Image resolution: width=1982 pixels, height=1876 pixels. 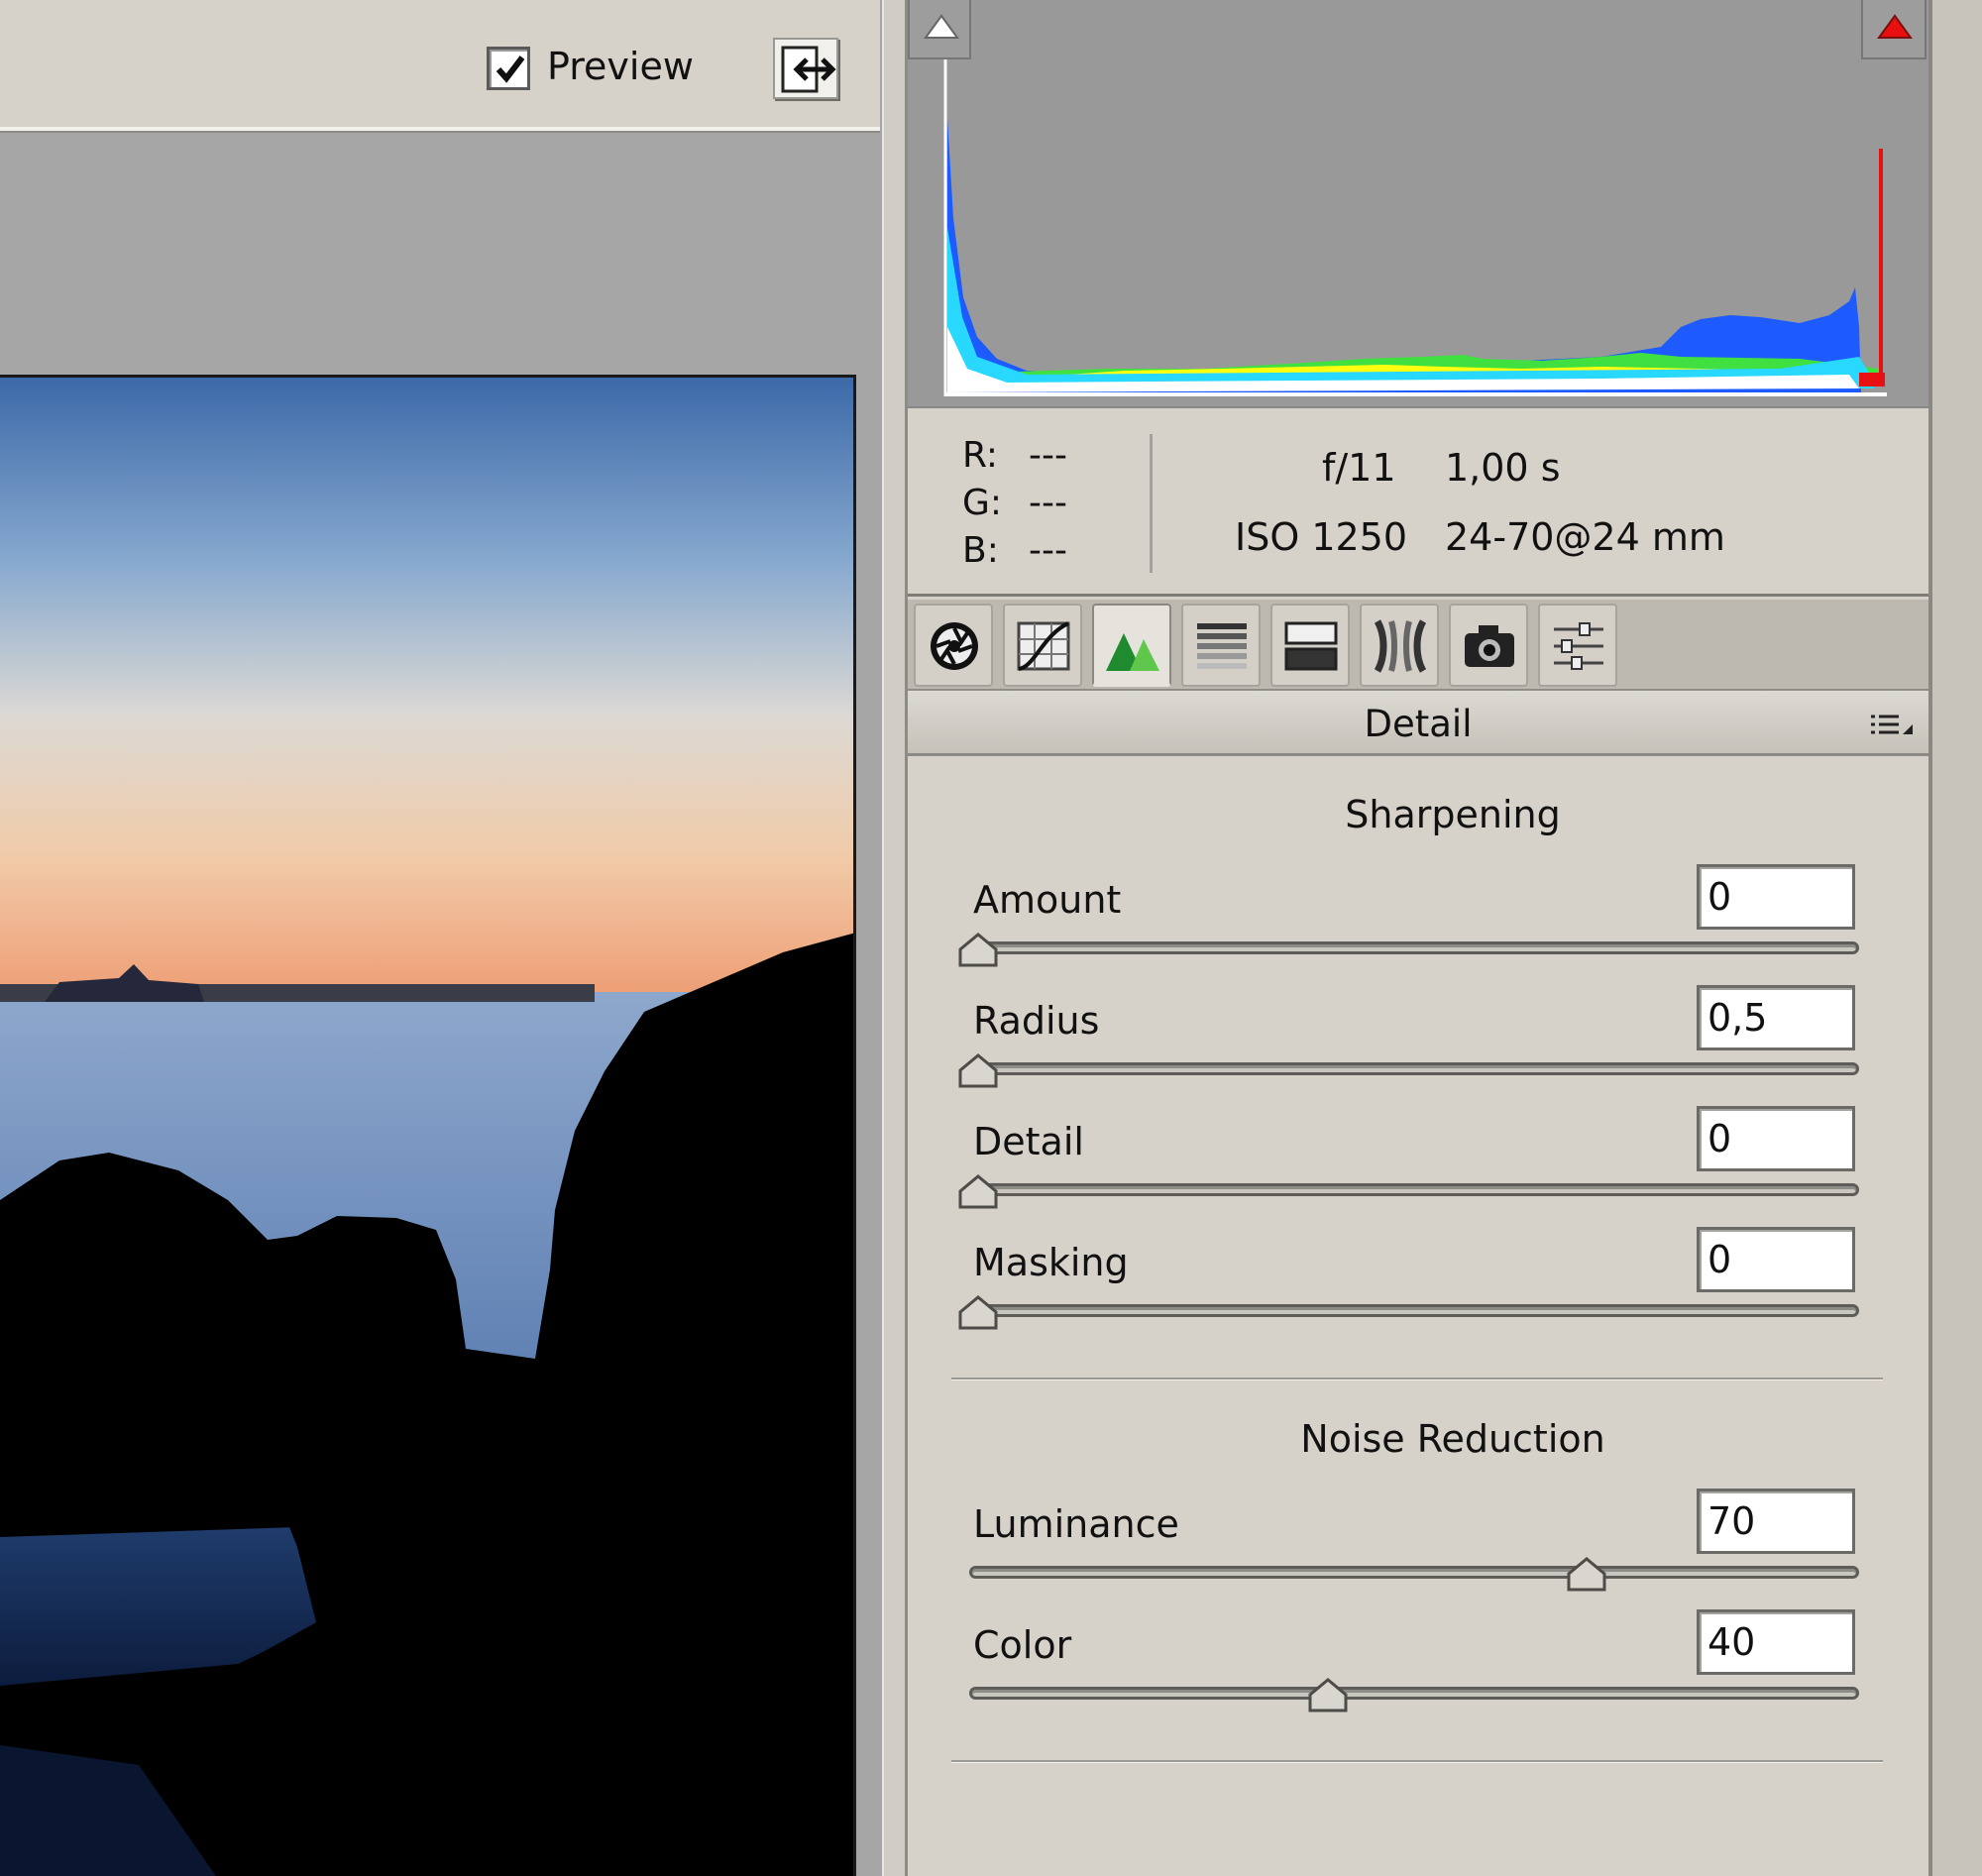 I want to click on camera-icon, so click(x=1489, y=646).